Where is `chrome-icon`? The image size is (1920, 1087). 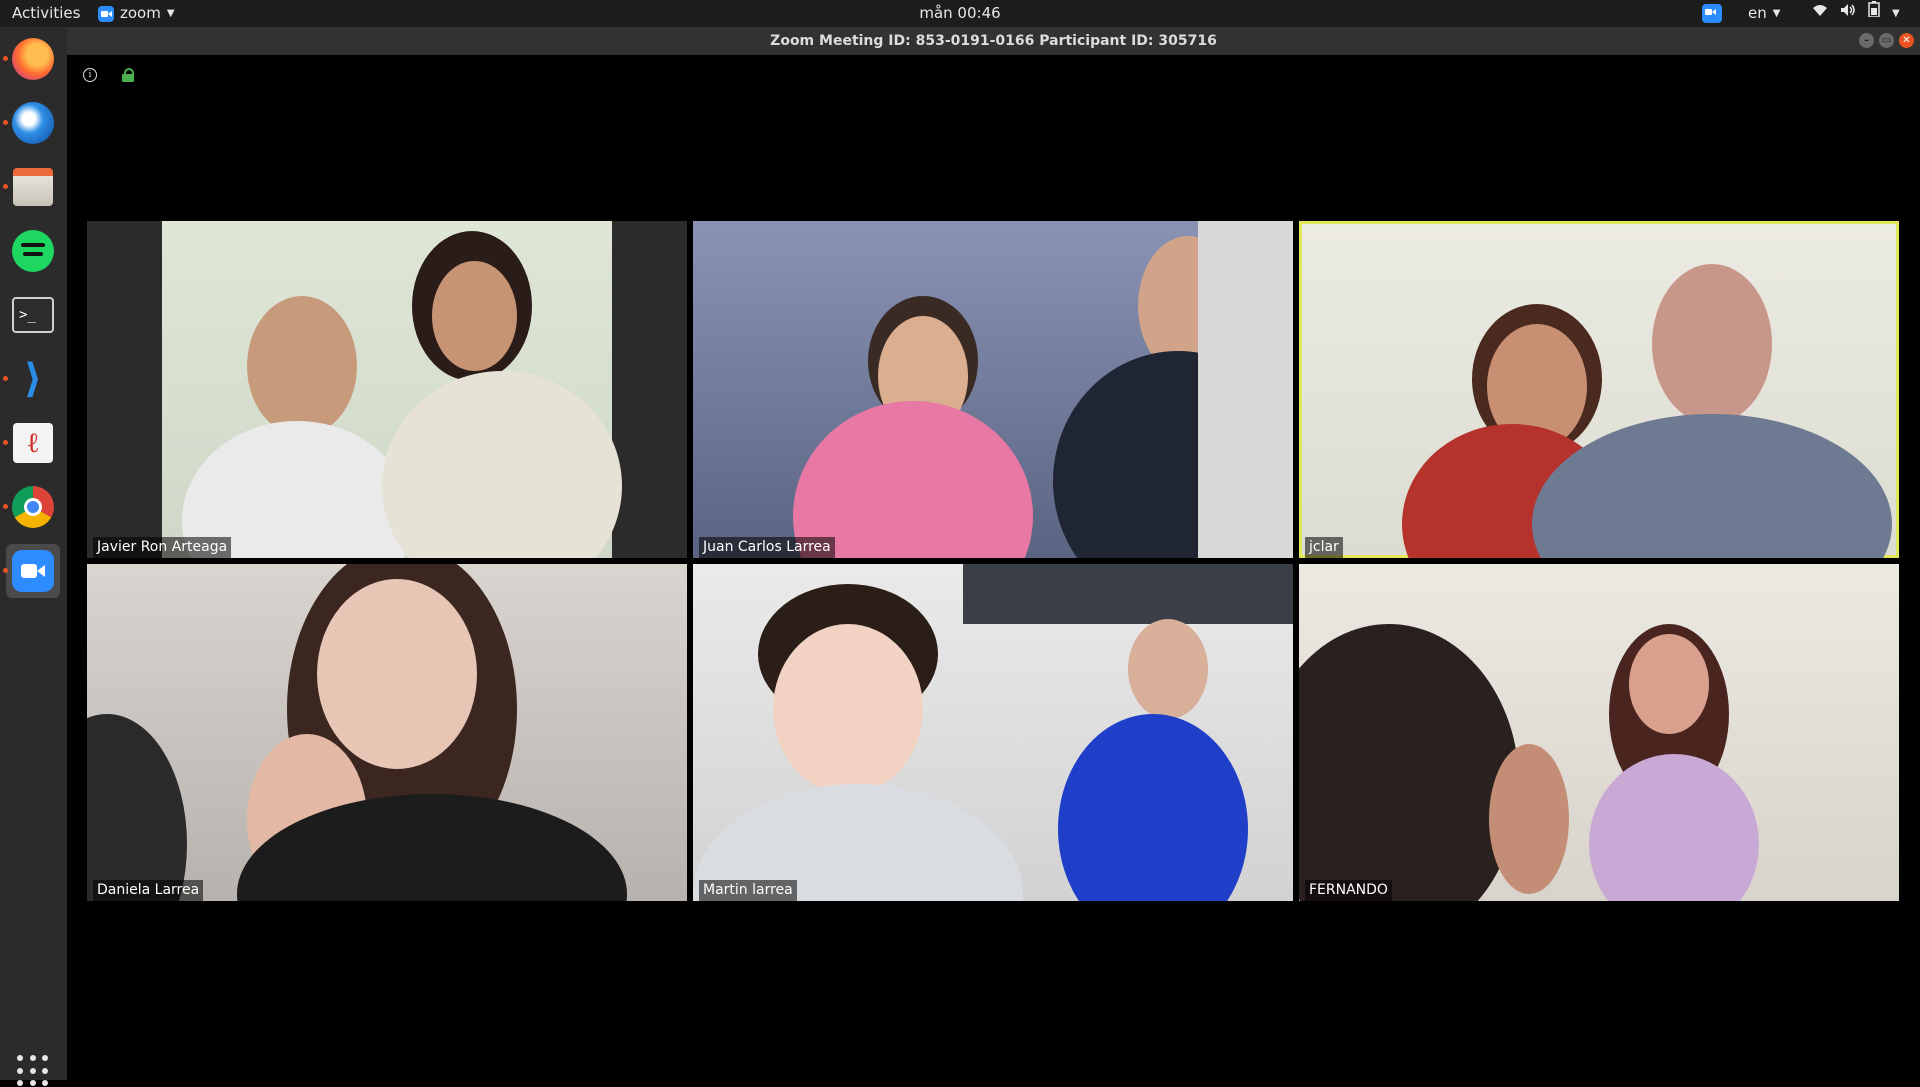 chrome-icon is located at coordinates (33, 507).